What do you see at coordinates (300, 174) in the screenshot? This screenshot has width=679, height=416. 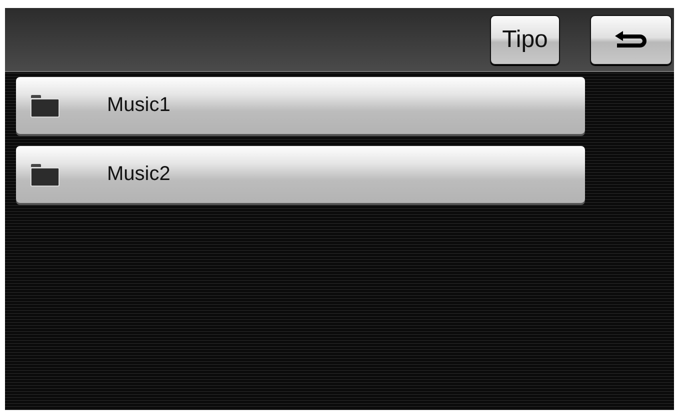 I see `folder-item: Music2` at bounding box center [300, 174].